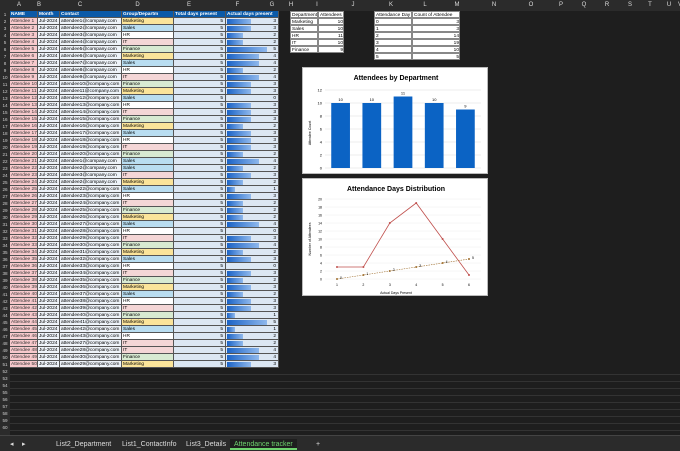 This screenshot has height=451, width=680. Describe the element at coordinates (584, 5) in the screenshot. I see `column-letter: Q` at that location.